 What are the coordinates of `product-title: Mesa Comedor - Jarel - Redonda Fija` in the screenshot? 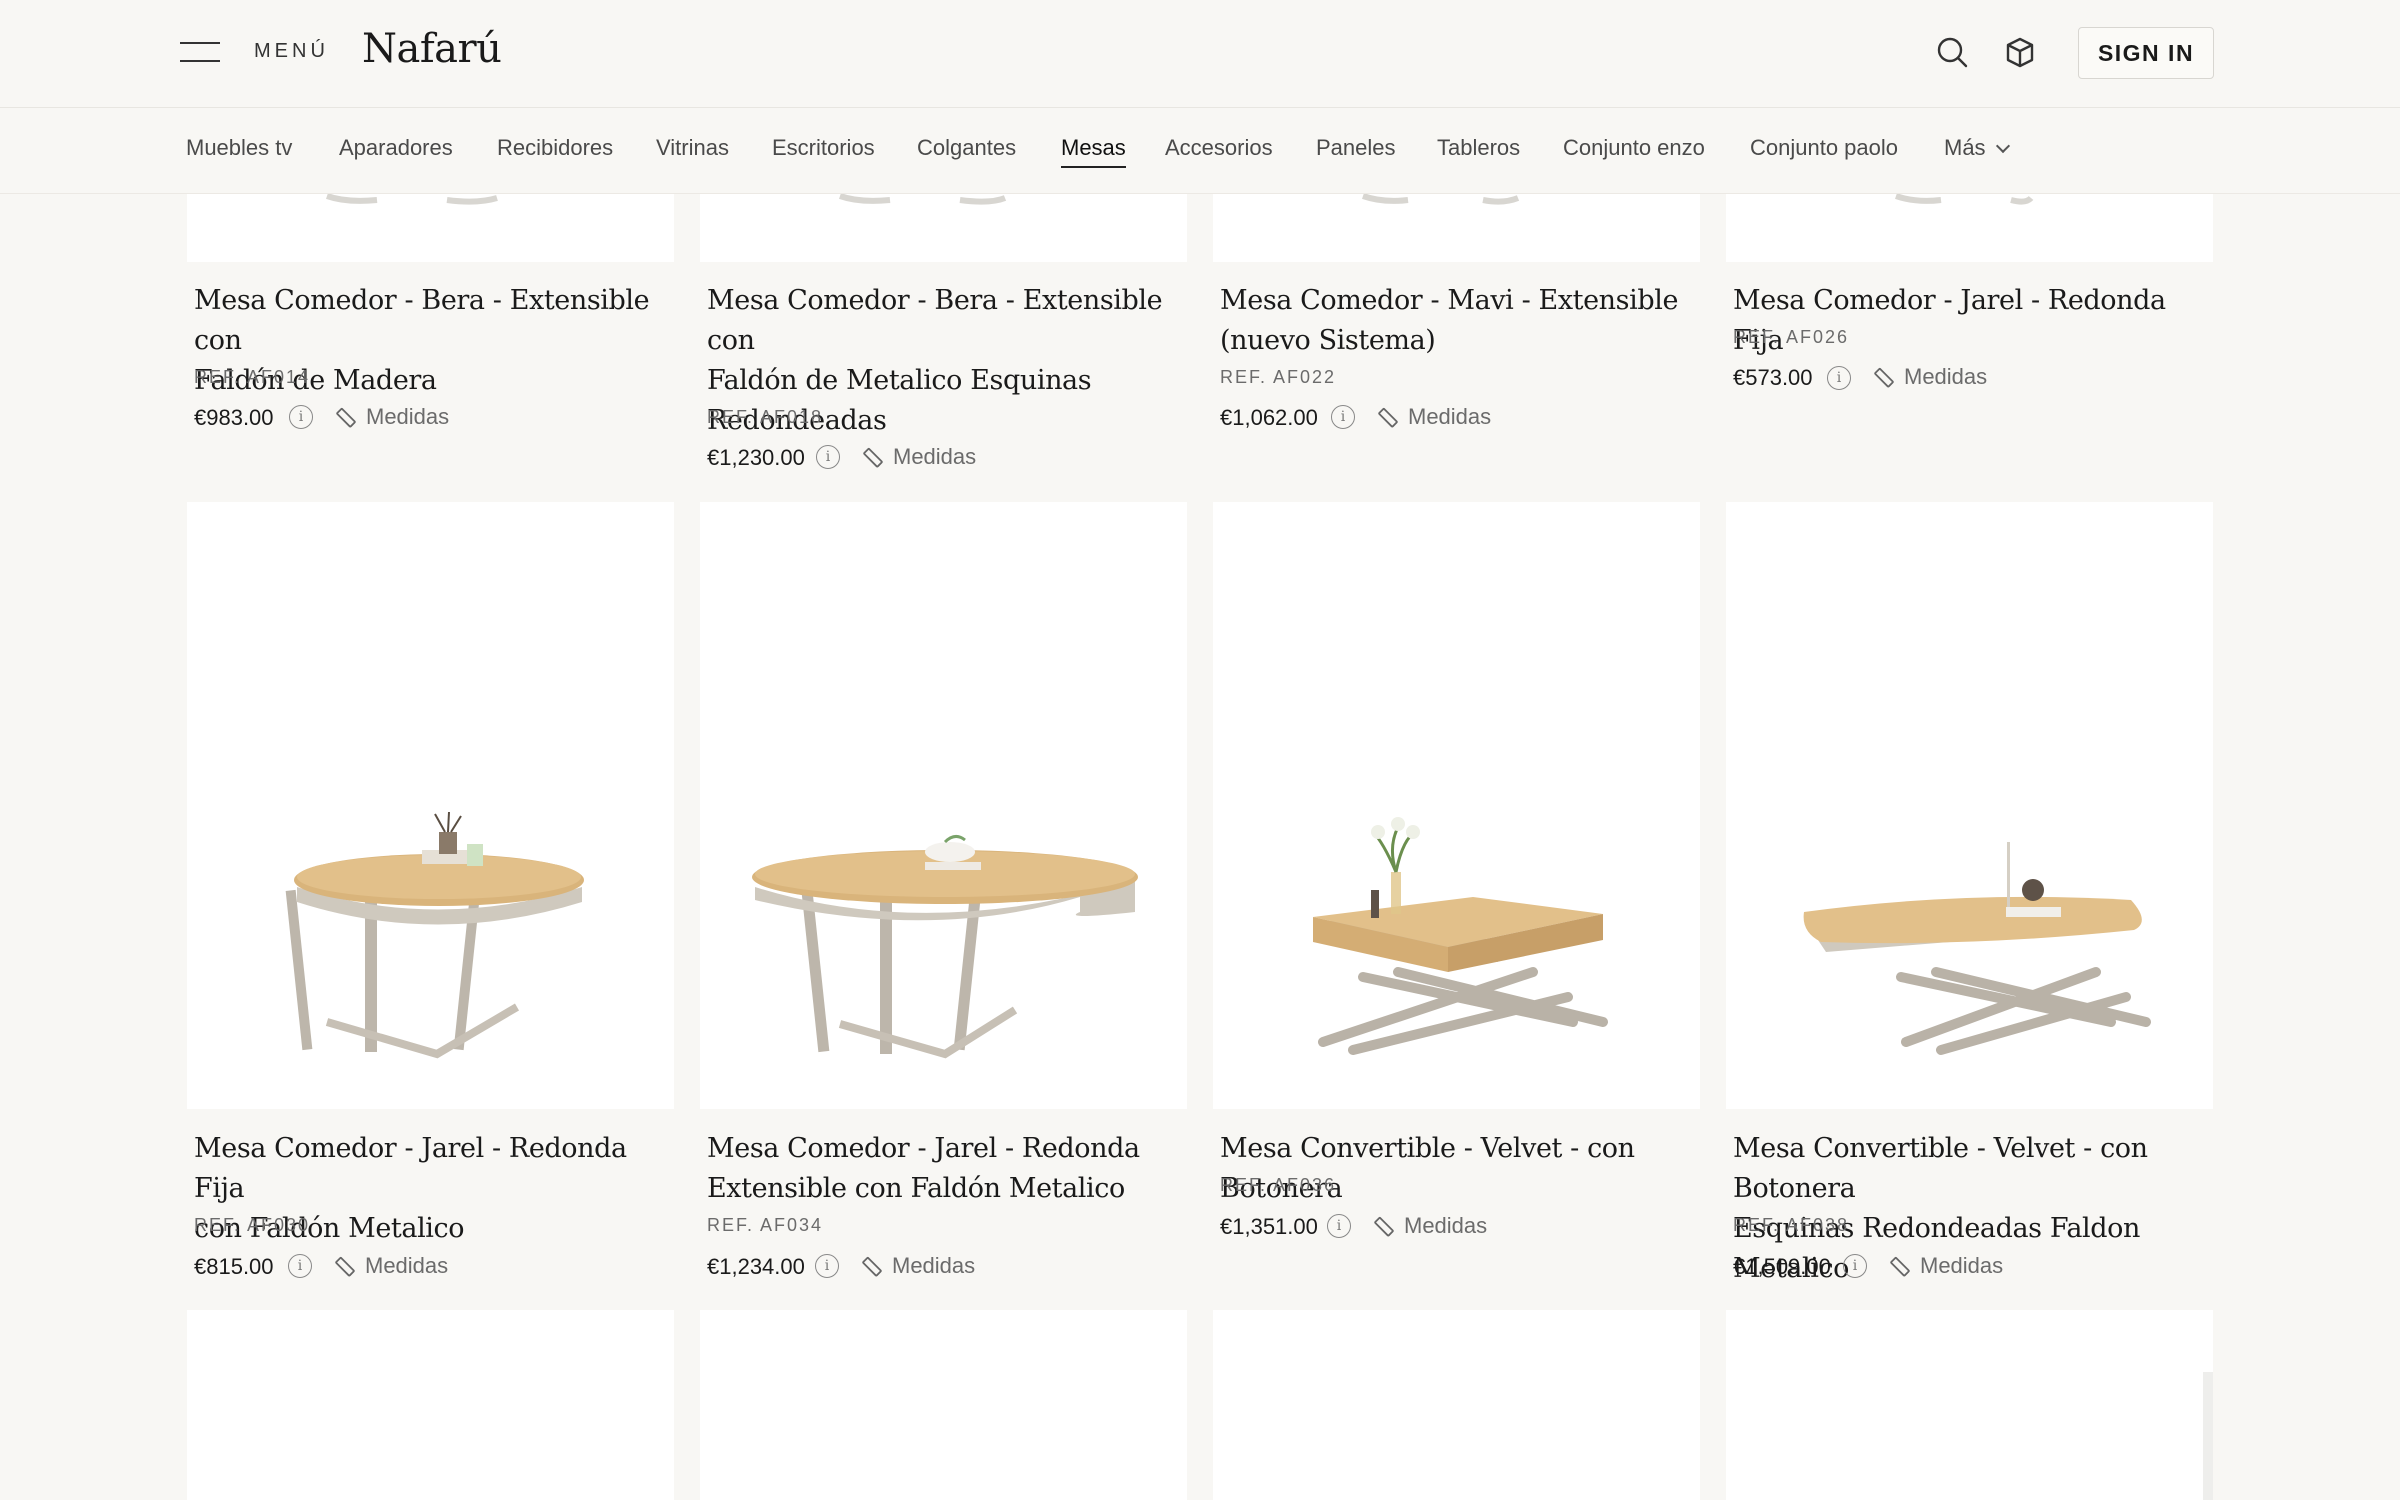 It's located at (1978, 321).